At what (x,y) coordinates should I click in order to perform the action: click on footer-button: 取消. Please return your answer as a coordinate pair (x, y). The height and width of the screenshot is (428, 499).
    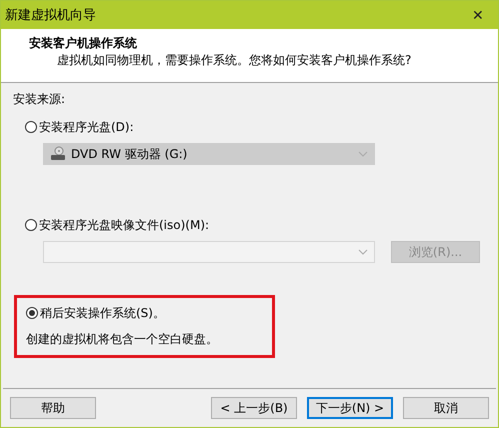
    Looking at the image, I should click on (446, 408).